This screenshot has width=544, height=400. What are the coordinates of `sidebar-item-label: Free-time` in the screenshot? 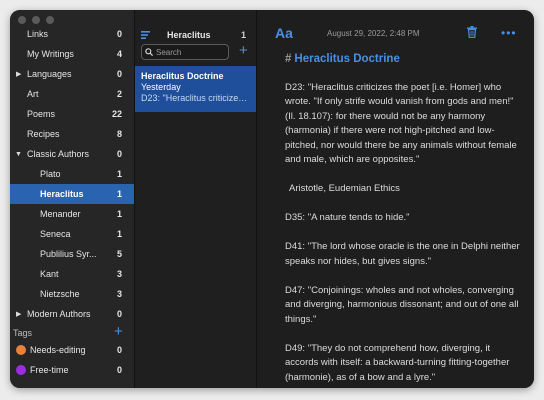 It's located at (49, 370).